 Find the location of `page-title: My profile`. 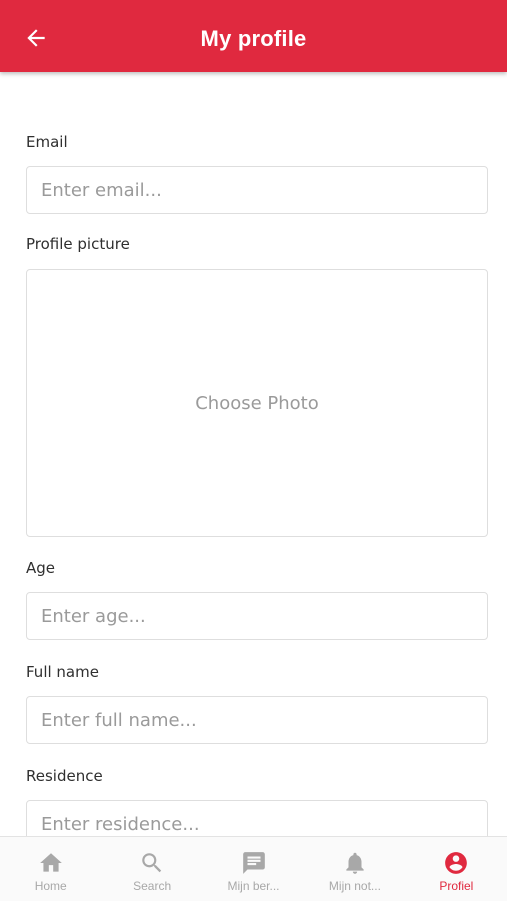

page-title: My profile is located at coordinates (253, 38).